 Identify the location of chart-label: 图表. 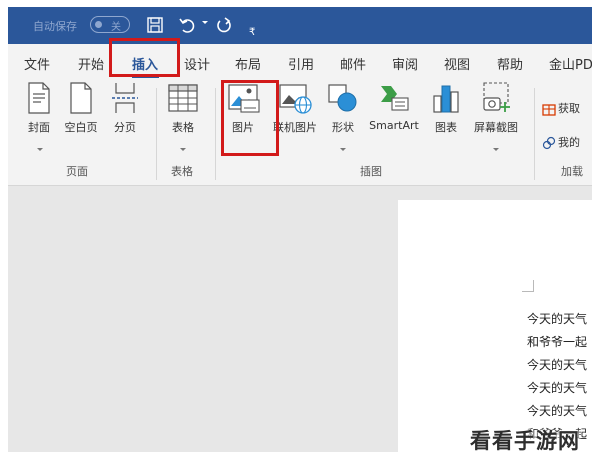
(446, 127).